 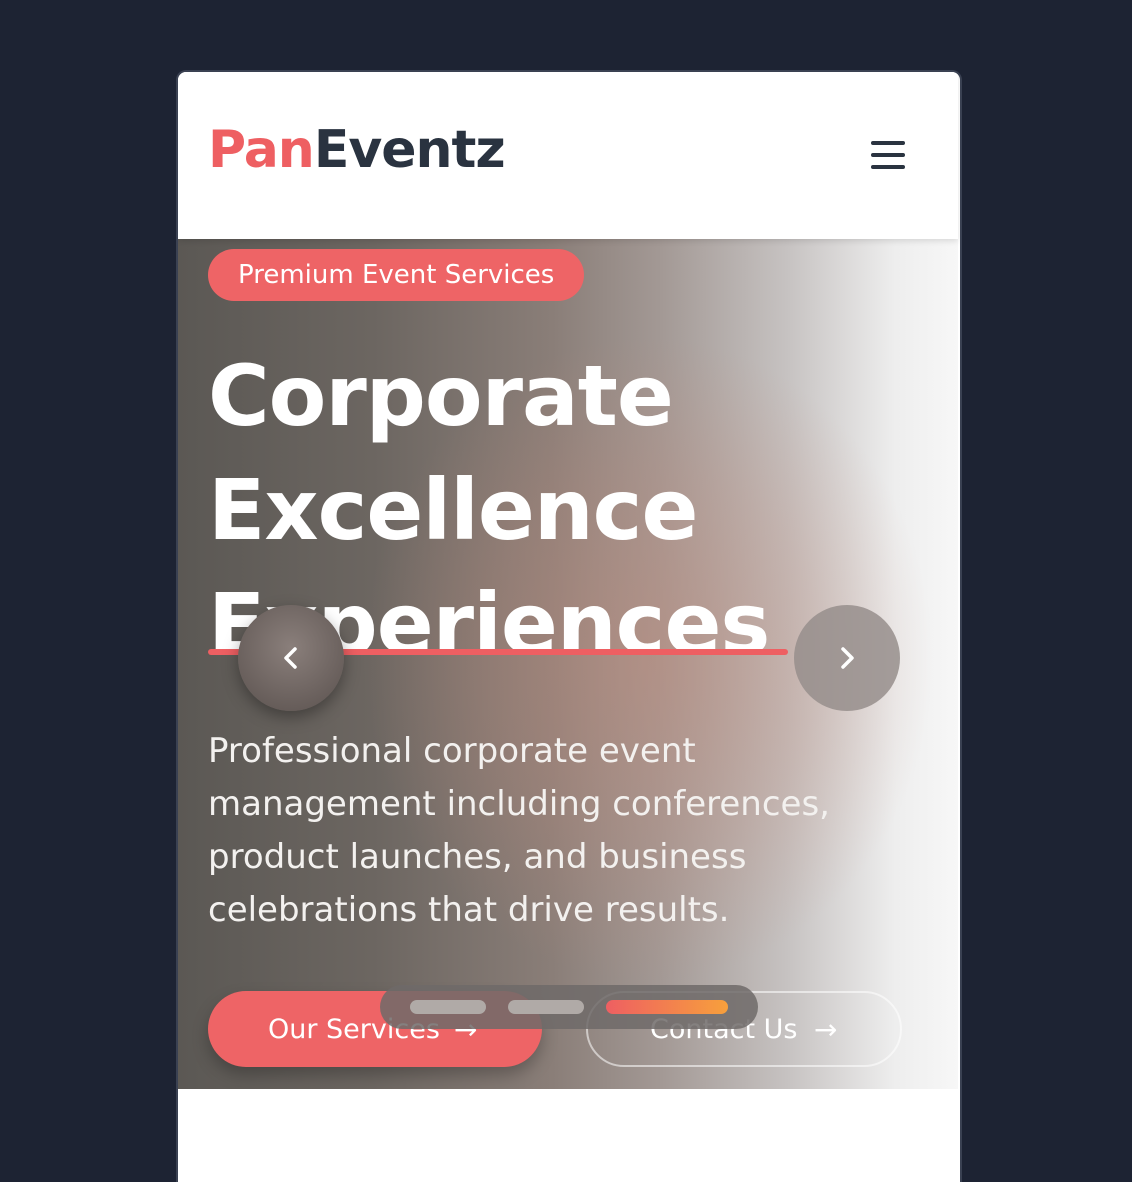 What do you see at coordinates (453, 510) in the screenshot?
I see `headline-line: Excellence` at bounding box center [453, 510].